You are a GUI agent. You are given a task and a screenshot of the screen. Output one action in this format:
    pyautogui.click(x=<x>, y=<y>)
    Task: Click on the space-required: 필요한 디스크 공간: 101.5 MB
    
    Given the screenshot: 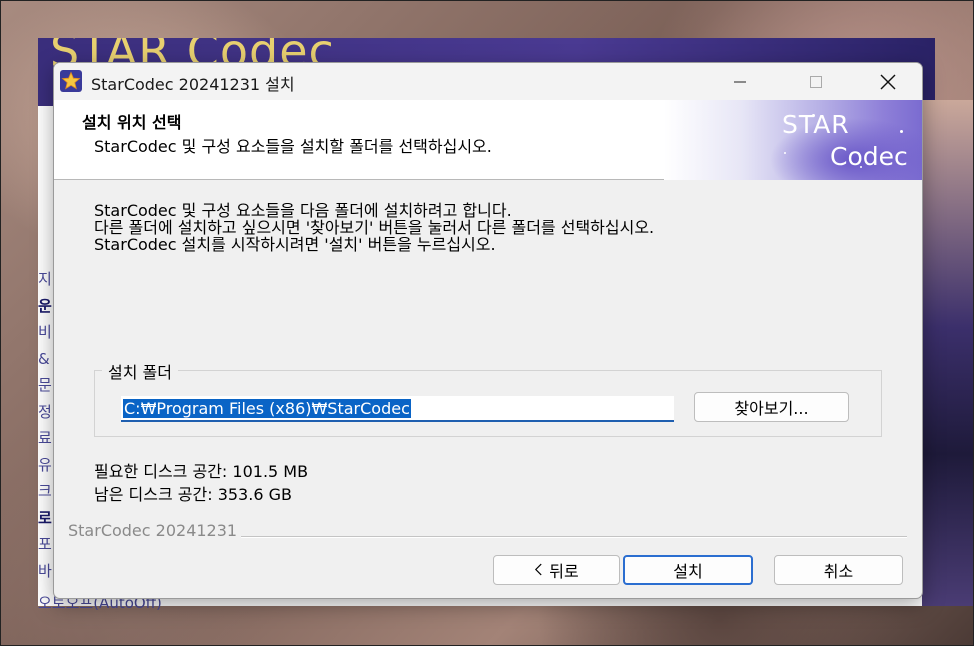 What is the action you would take?
    pyautogui.click(x=201, y=471)
    